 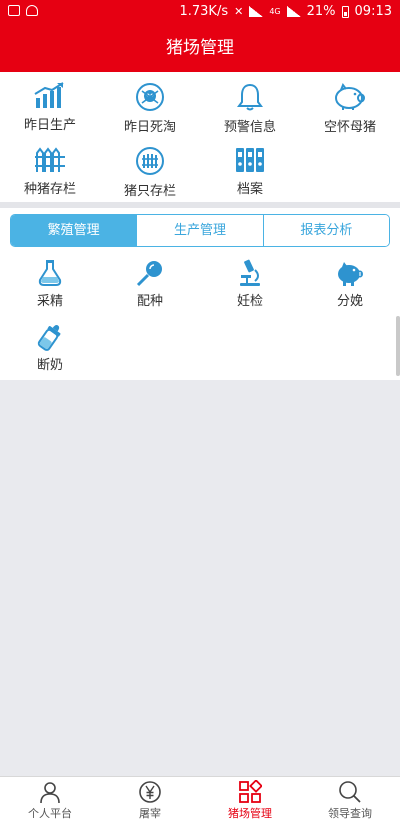 I want to click on bottom-navigation: 个人平台 屠宰 猪场管理 领导查询, so click(x=200, y=799).